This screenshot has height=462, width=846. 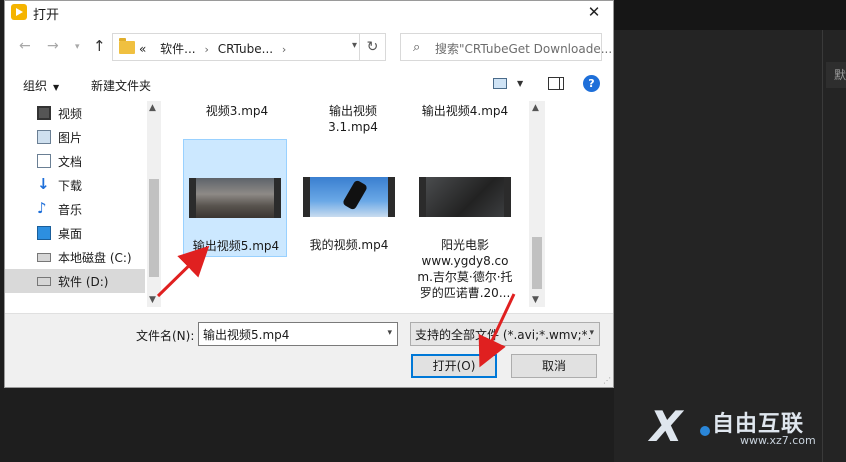 What do you see at coordinates (836, 75) in the screenshot?
I see `background-tab: 默` at bounding box center [836, 75].